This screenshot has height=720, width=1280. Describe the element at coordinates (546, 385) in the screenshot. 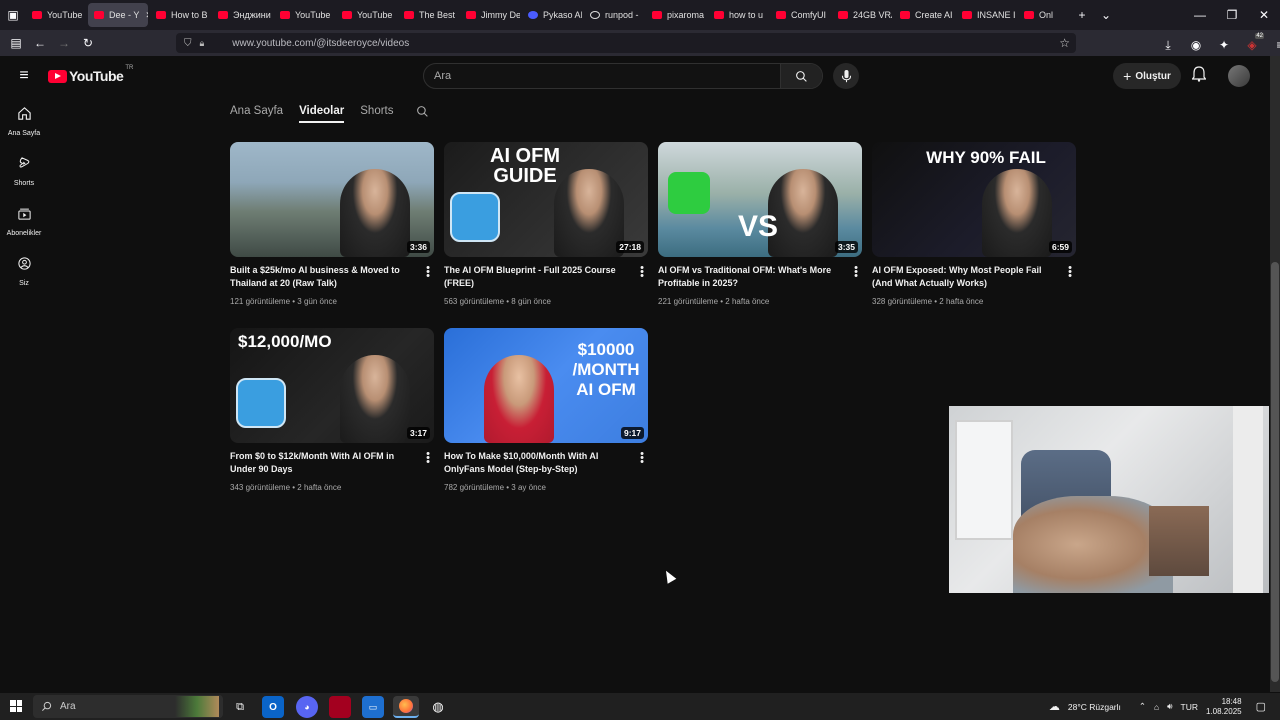

I see `video-thumbnail: $10000 /MONTH AI OFM 9:17` at that location.